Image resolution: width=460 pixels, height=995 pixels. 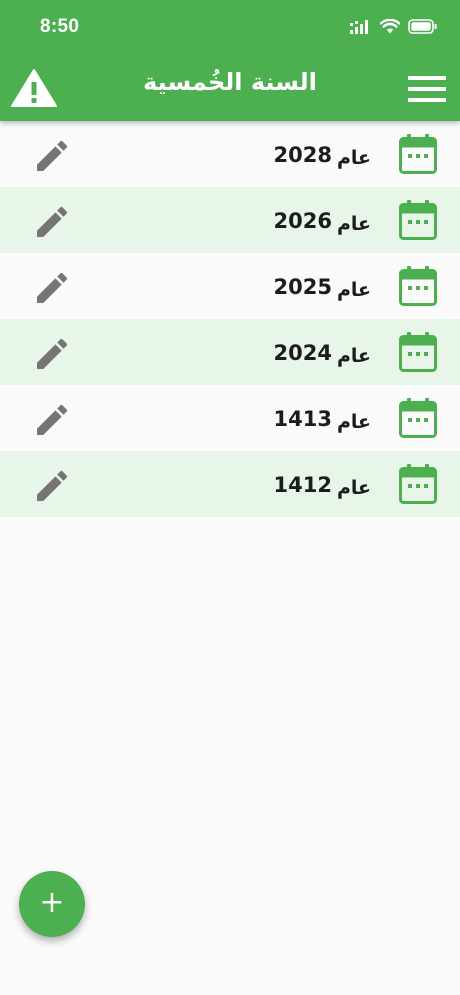 What do you see at coordinates (230, 484) in the screenshot?
I see `list-item: 1412 عام` at bounding box center [230, 484].